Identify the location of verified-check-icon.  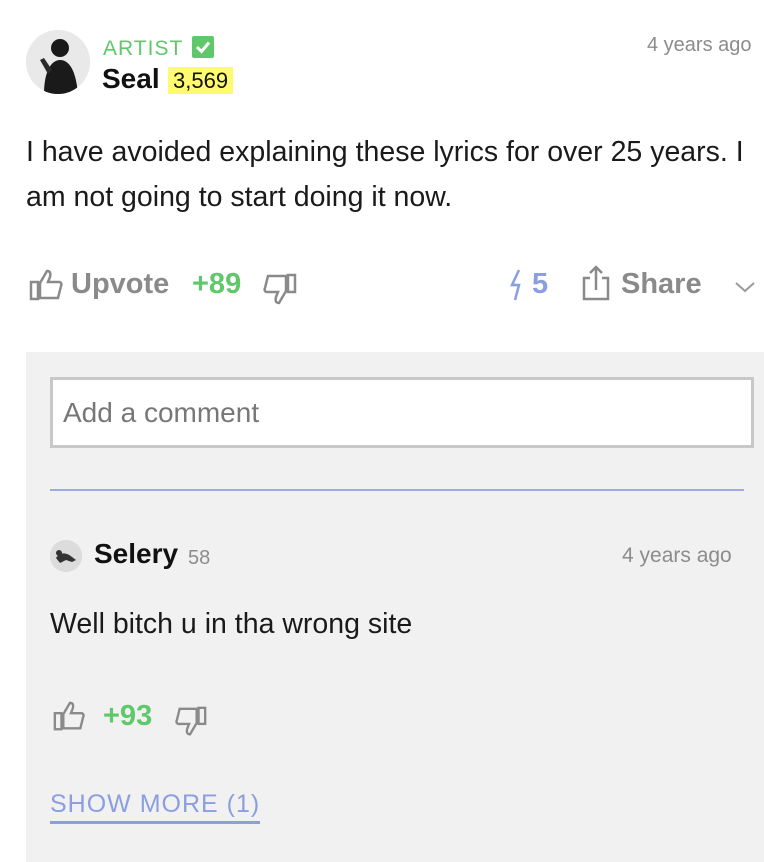
(203, 47).